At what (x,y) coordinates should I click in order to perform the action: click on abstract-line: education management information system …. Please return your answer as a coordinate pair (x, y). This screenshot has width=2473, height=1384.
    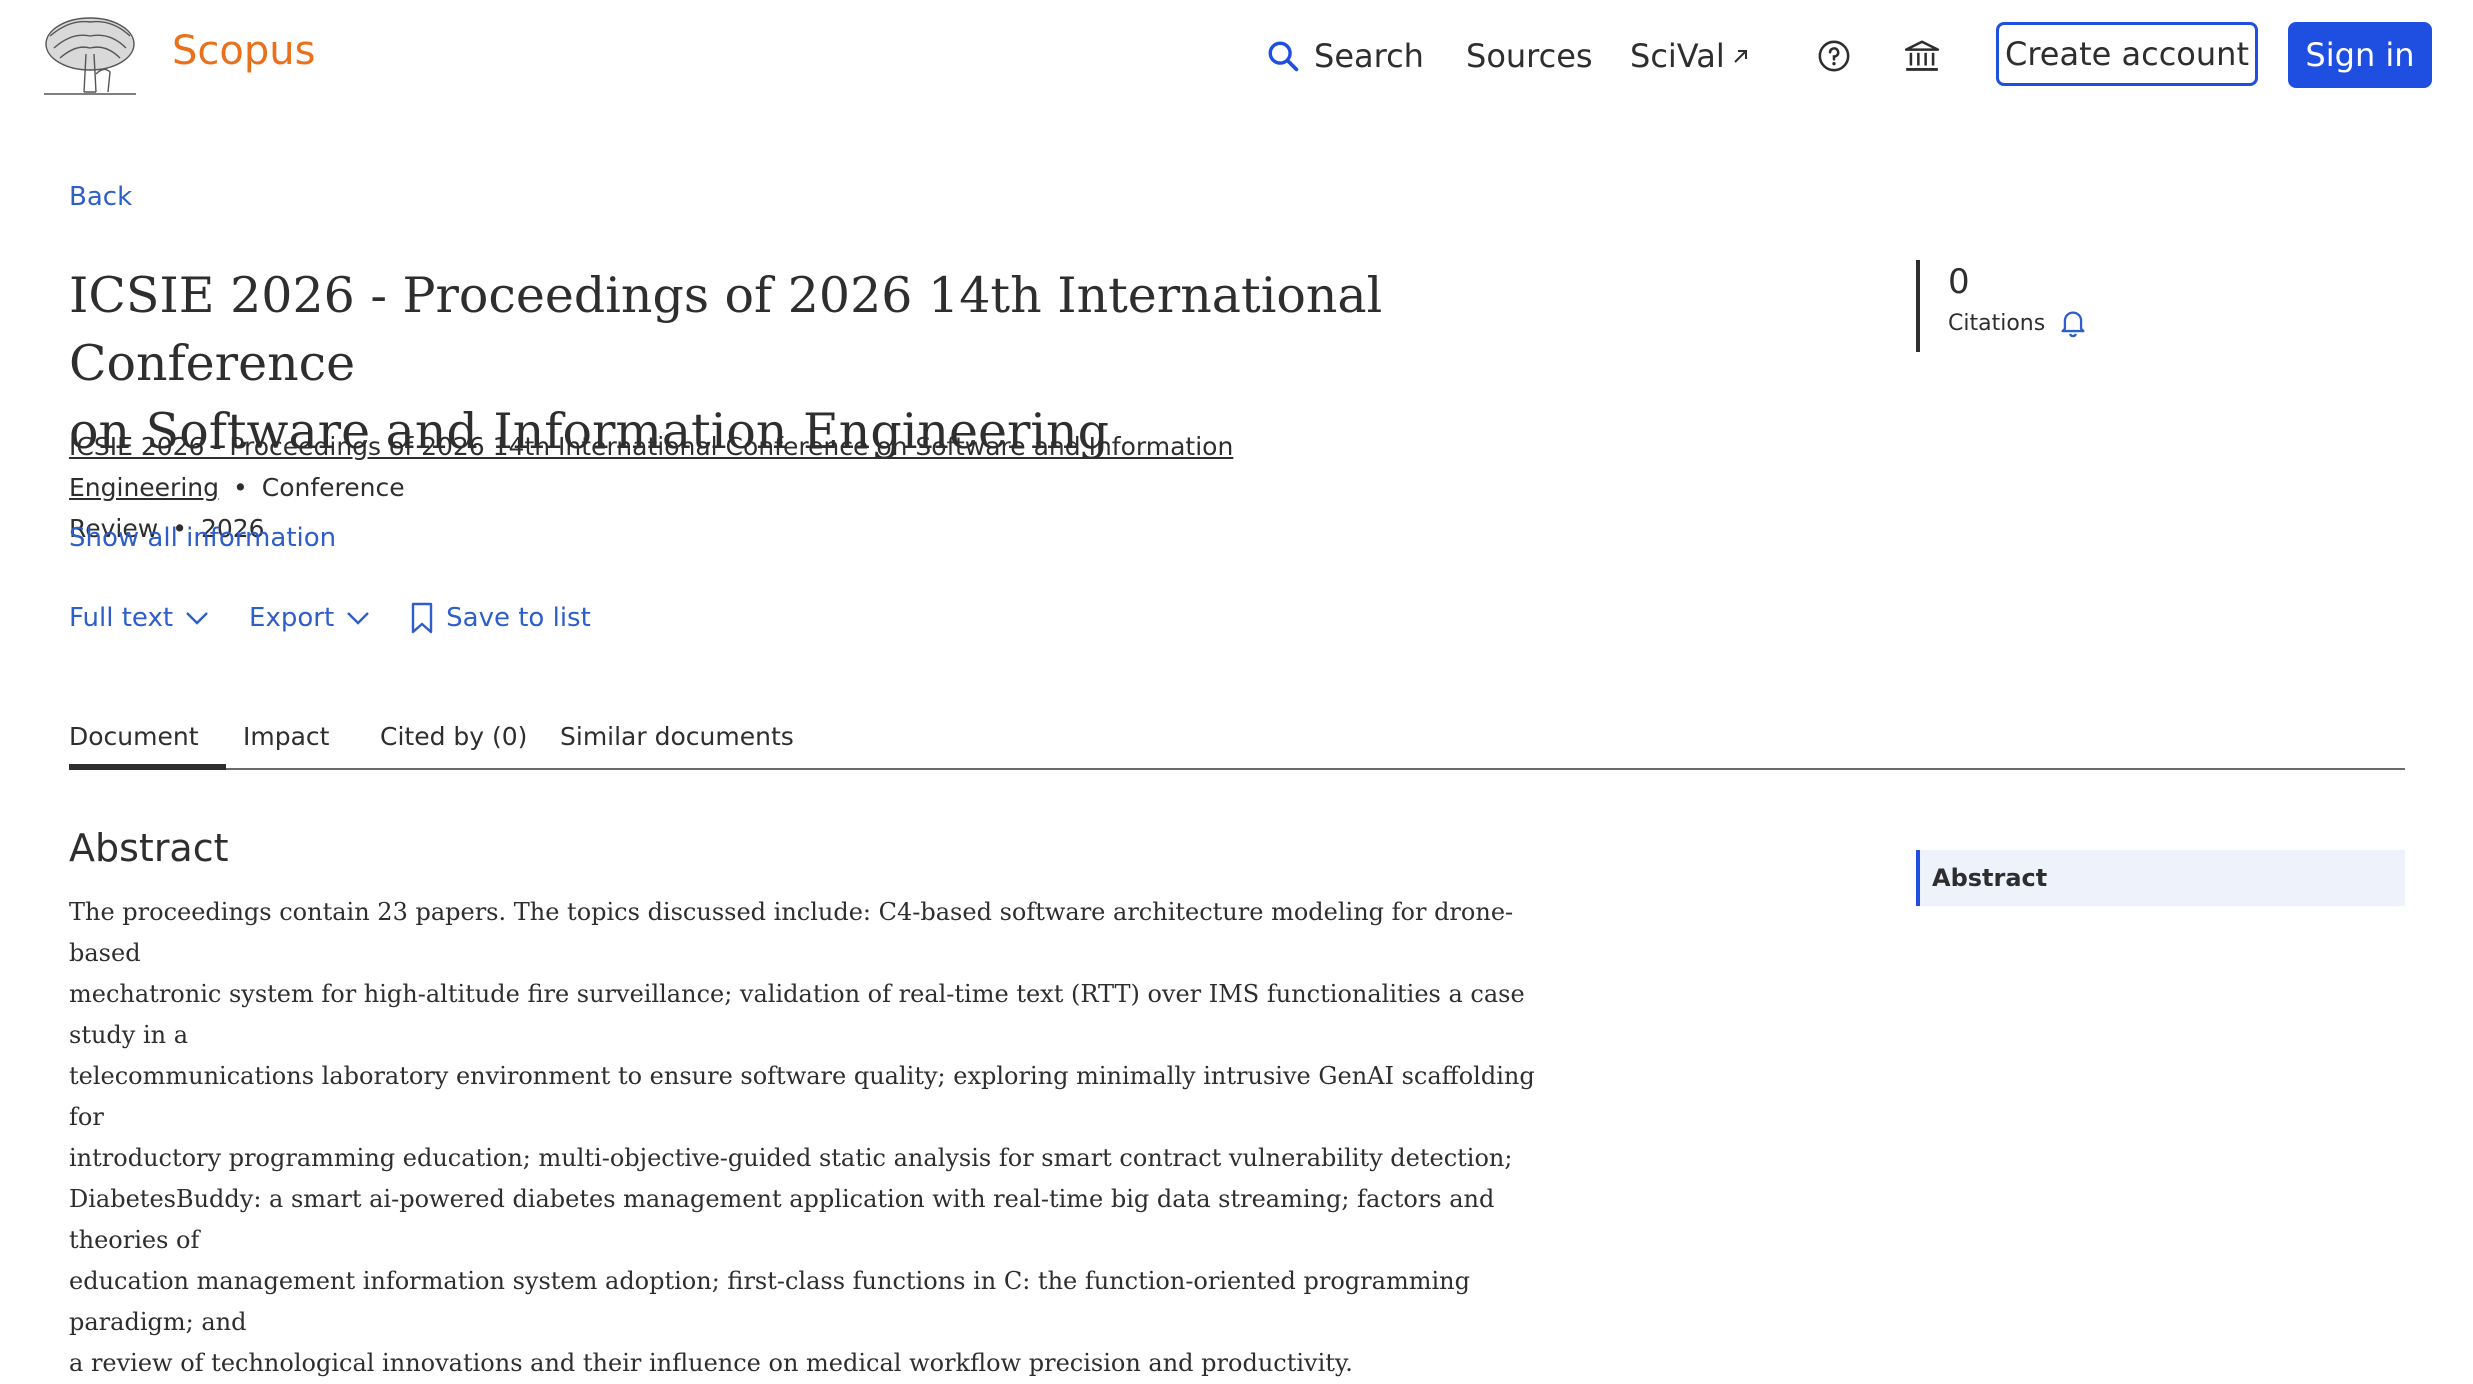
    Looking at the image, I should click on (769, 1301).